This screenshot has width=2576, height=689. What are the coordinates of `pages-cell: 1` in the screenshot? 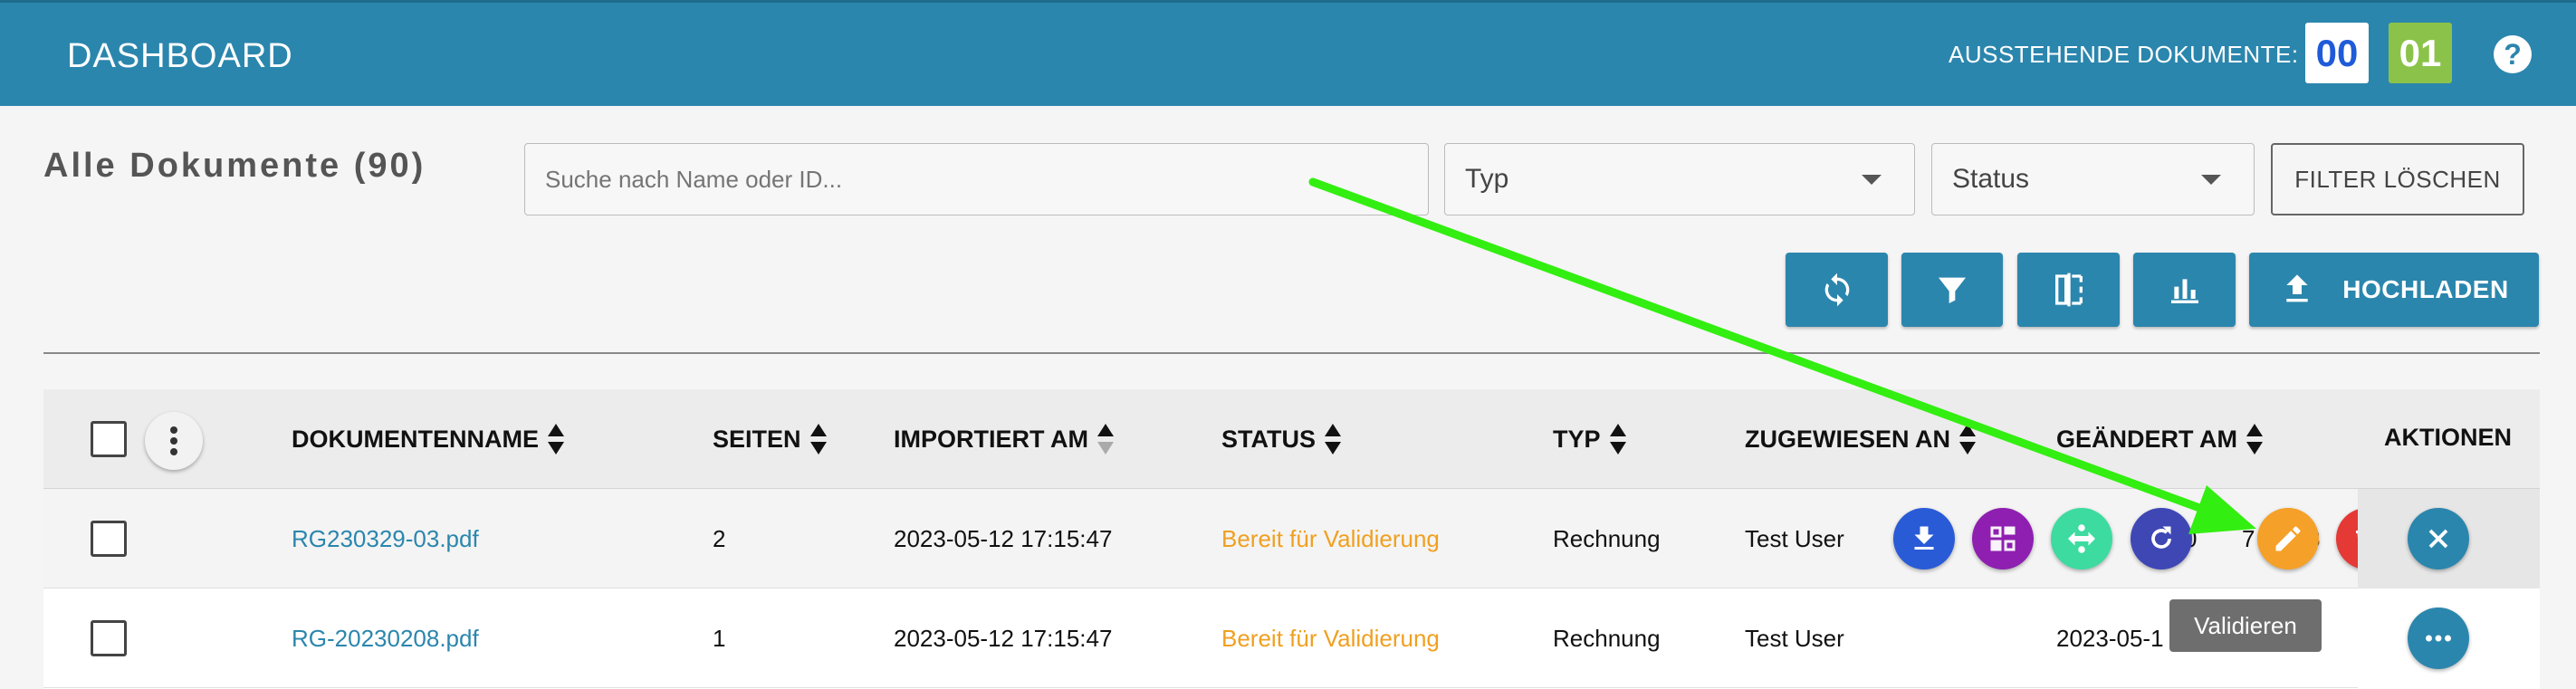 It's located at (719, 638).